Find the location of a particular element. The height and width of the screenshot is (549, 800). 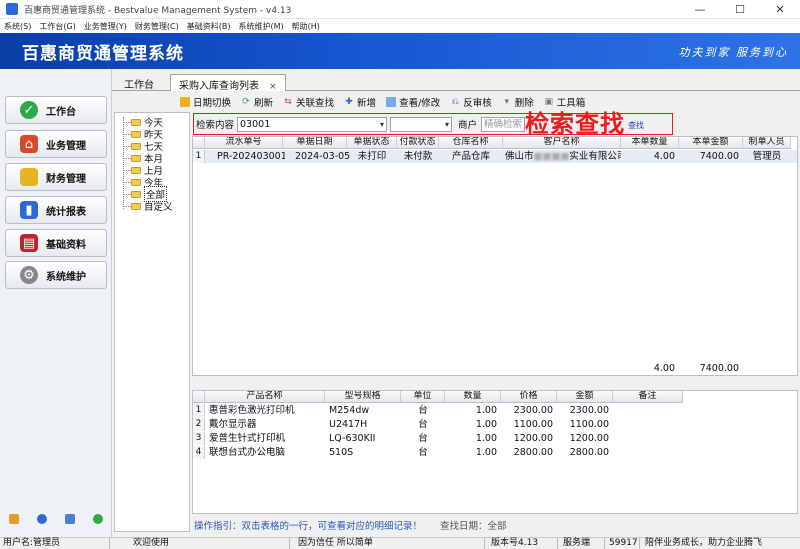

column-header: 付款状态 is located at coordinates (418, 143).